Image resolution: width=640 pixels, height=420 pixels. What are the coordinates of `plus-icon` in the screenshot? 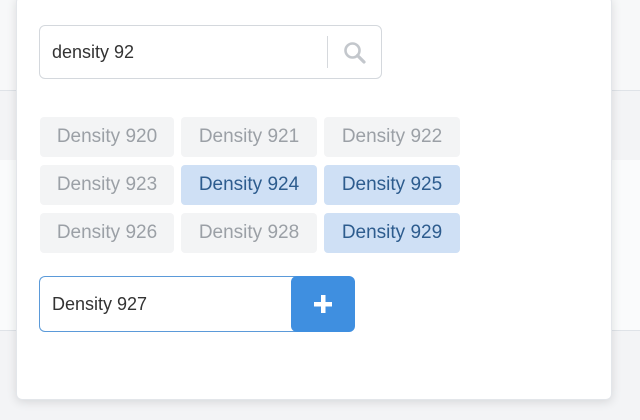 It's located at (323, 304).